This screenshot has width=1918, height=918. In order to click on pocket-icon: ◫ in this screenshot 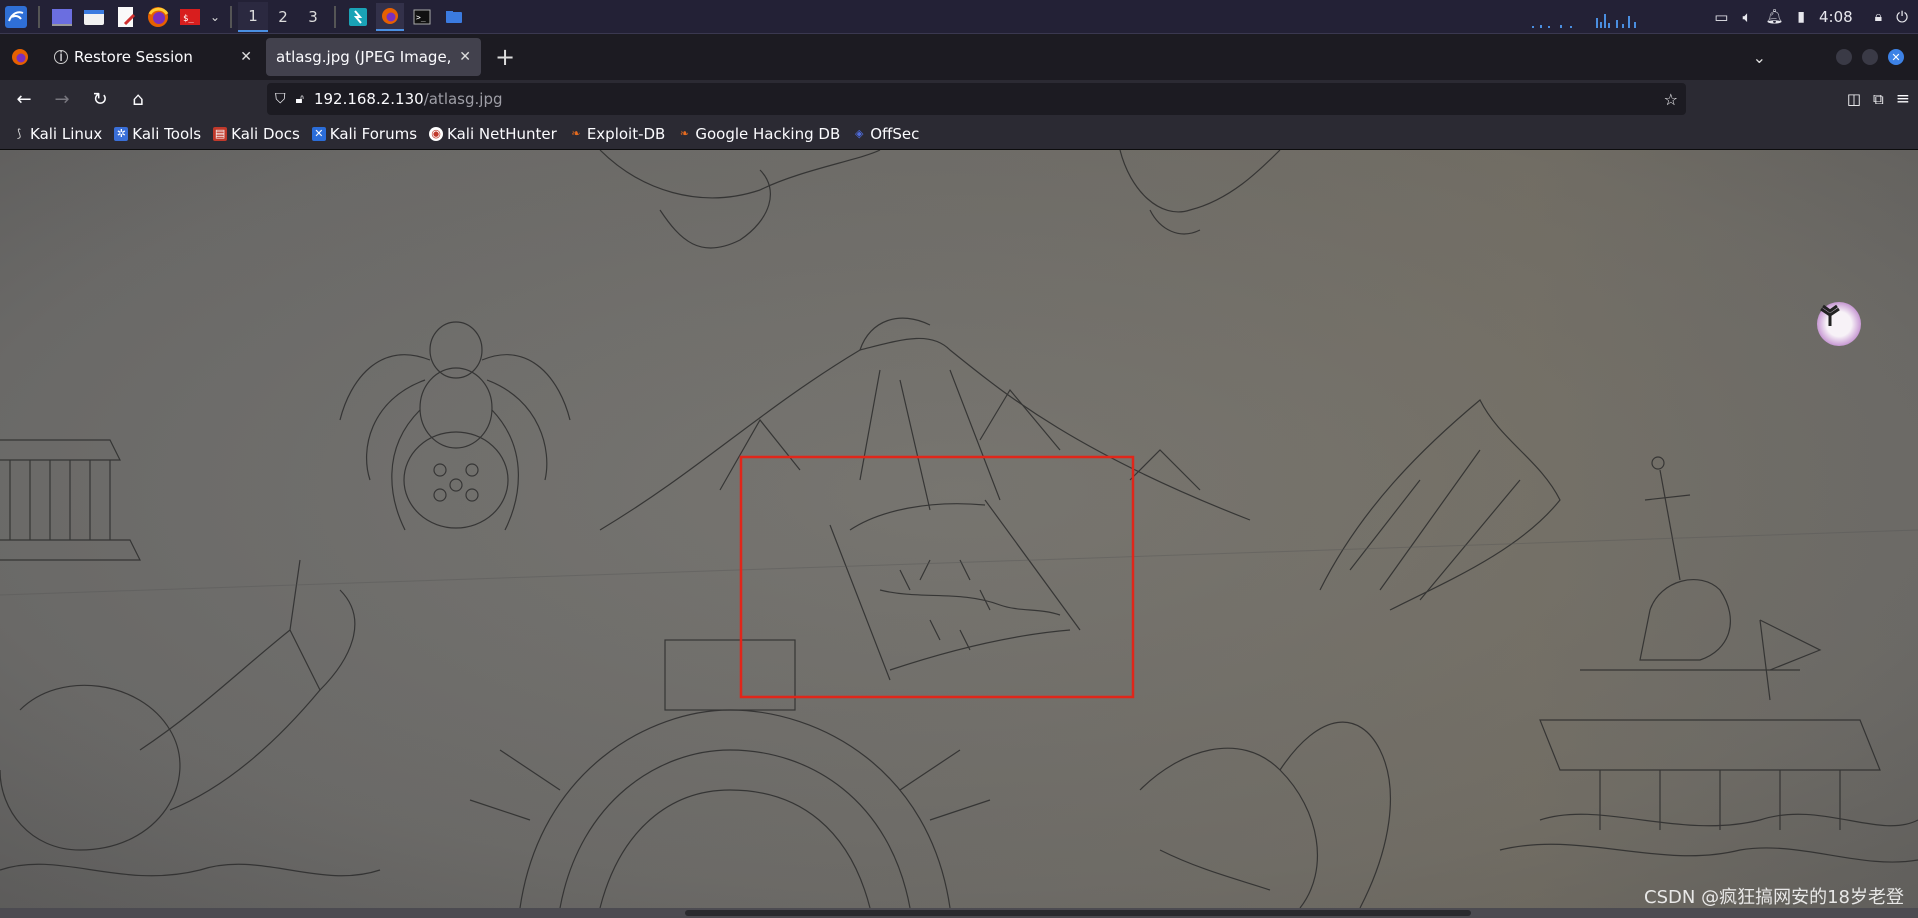, I will do `click(1854, 99)`.